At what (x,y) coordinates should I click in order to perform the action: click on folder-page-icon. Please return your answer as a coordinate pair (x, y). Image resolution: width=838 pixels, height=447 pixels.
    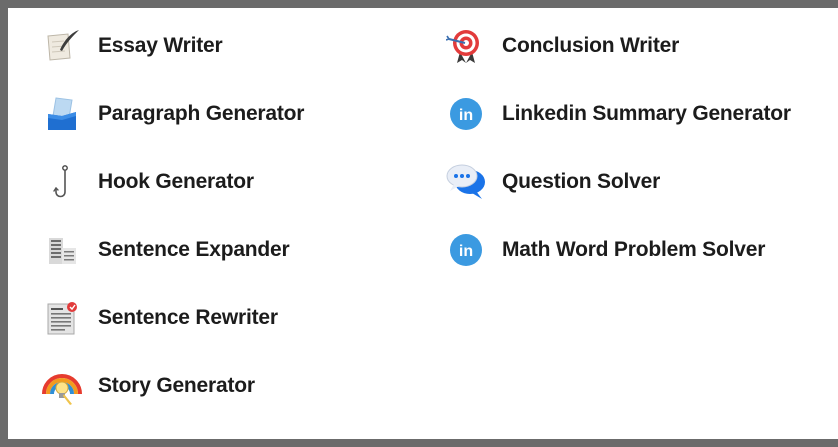
    Looking at the image, I should click on (62, 114).